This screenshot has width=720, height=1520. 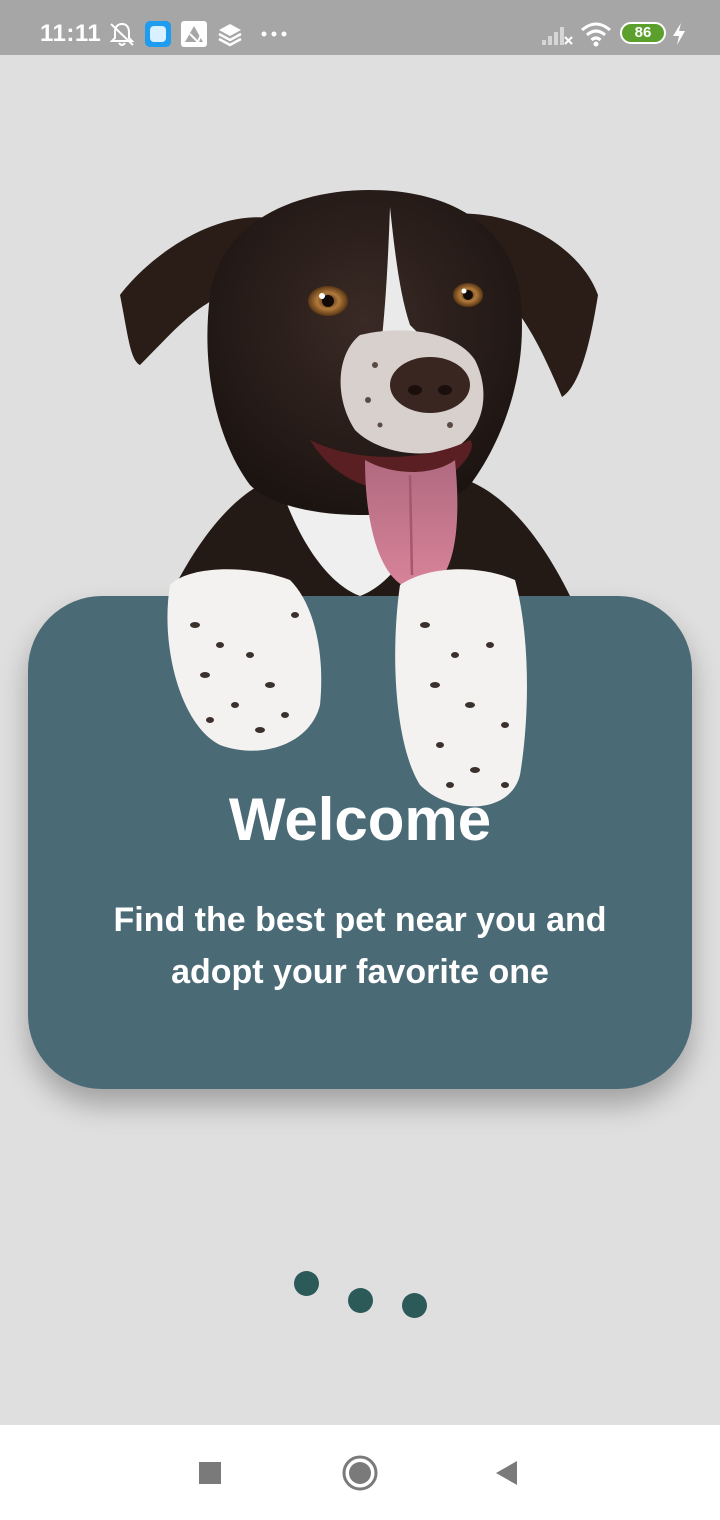 I want to click on status-time: 11:11, so click(x=71, y=33).